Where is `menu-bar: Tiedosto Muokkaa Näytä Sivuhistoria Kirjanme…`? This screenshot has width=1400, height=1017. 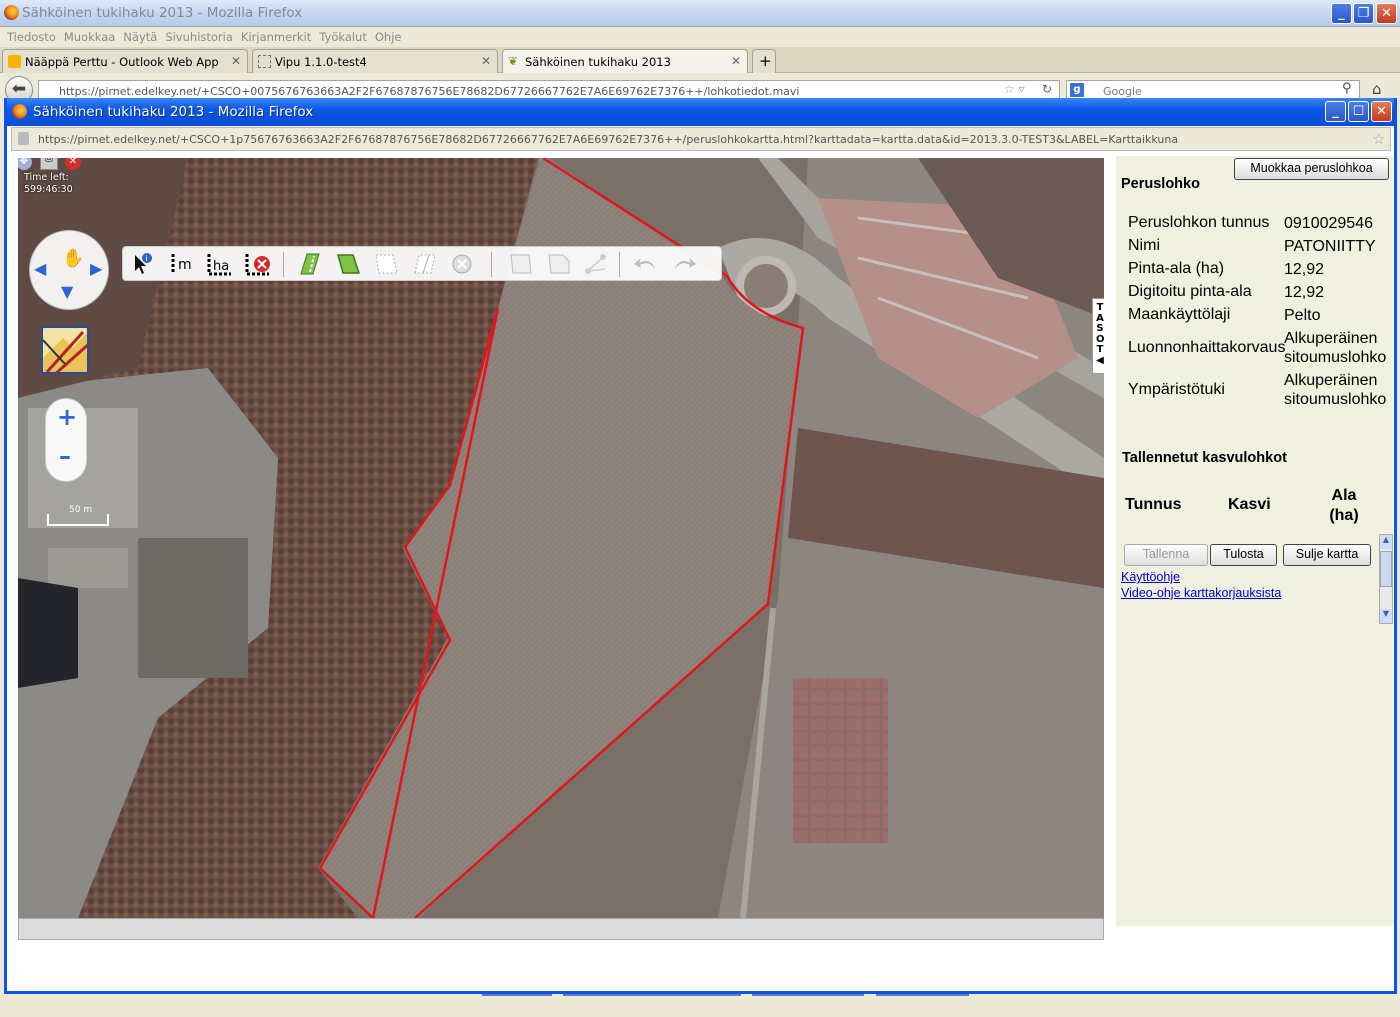
menu-bar: Tiedosto Muokkaa Näytä Sivuhistoria Kirjanme… is located at coordinates (700, 37).